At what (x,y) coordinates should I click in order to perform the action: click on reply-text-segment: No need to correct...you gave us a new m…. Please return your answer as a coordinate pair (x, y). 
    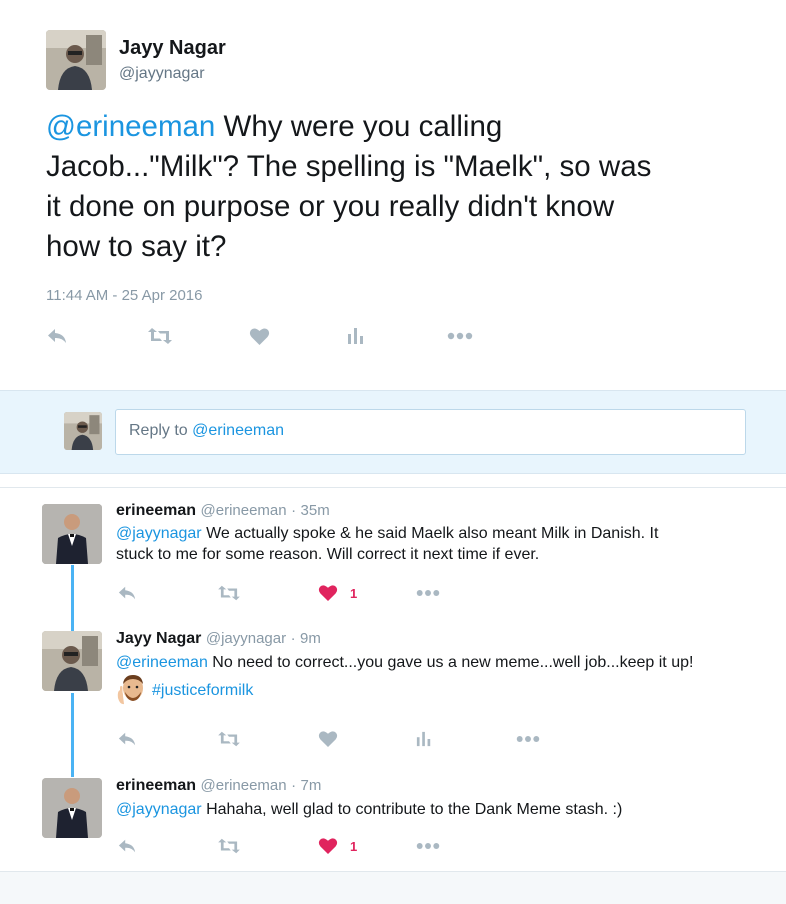
    Looking at the image, I should click on (450, 662).